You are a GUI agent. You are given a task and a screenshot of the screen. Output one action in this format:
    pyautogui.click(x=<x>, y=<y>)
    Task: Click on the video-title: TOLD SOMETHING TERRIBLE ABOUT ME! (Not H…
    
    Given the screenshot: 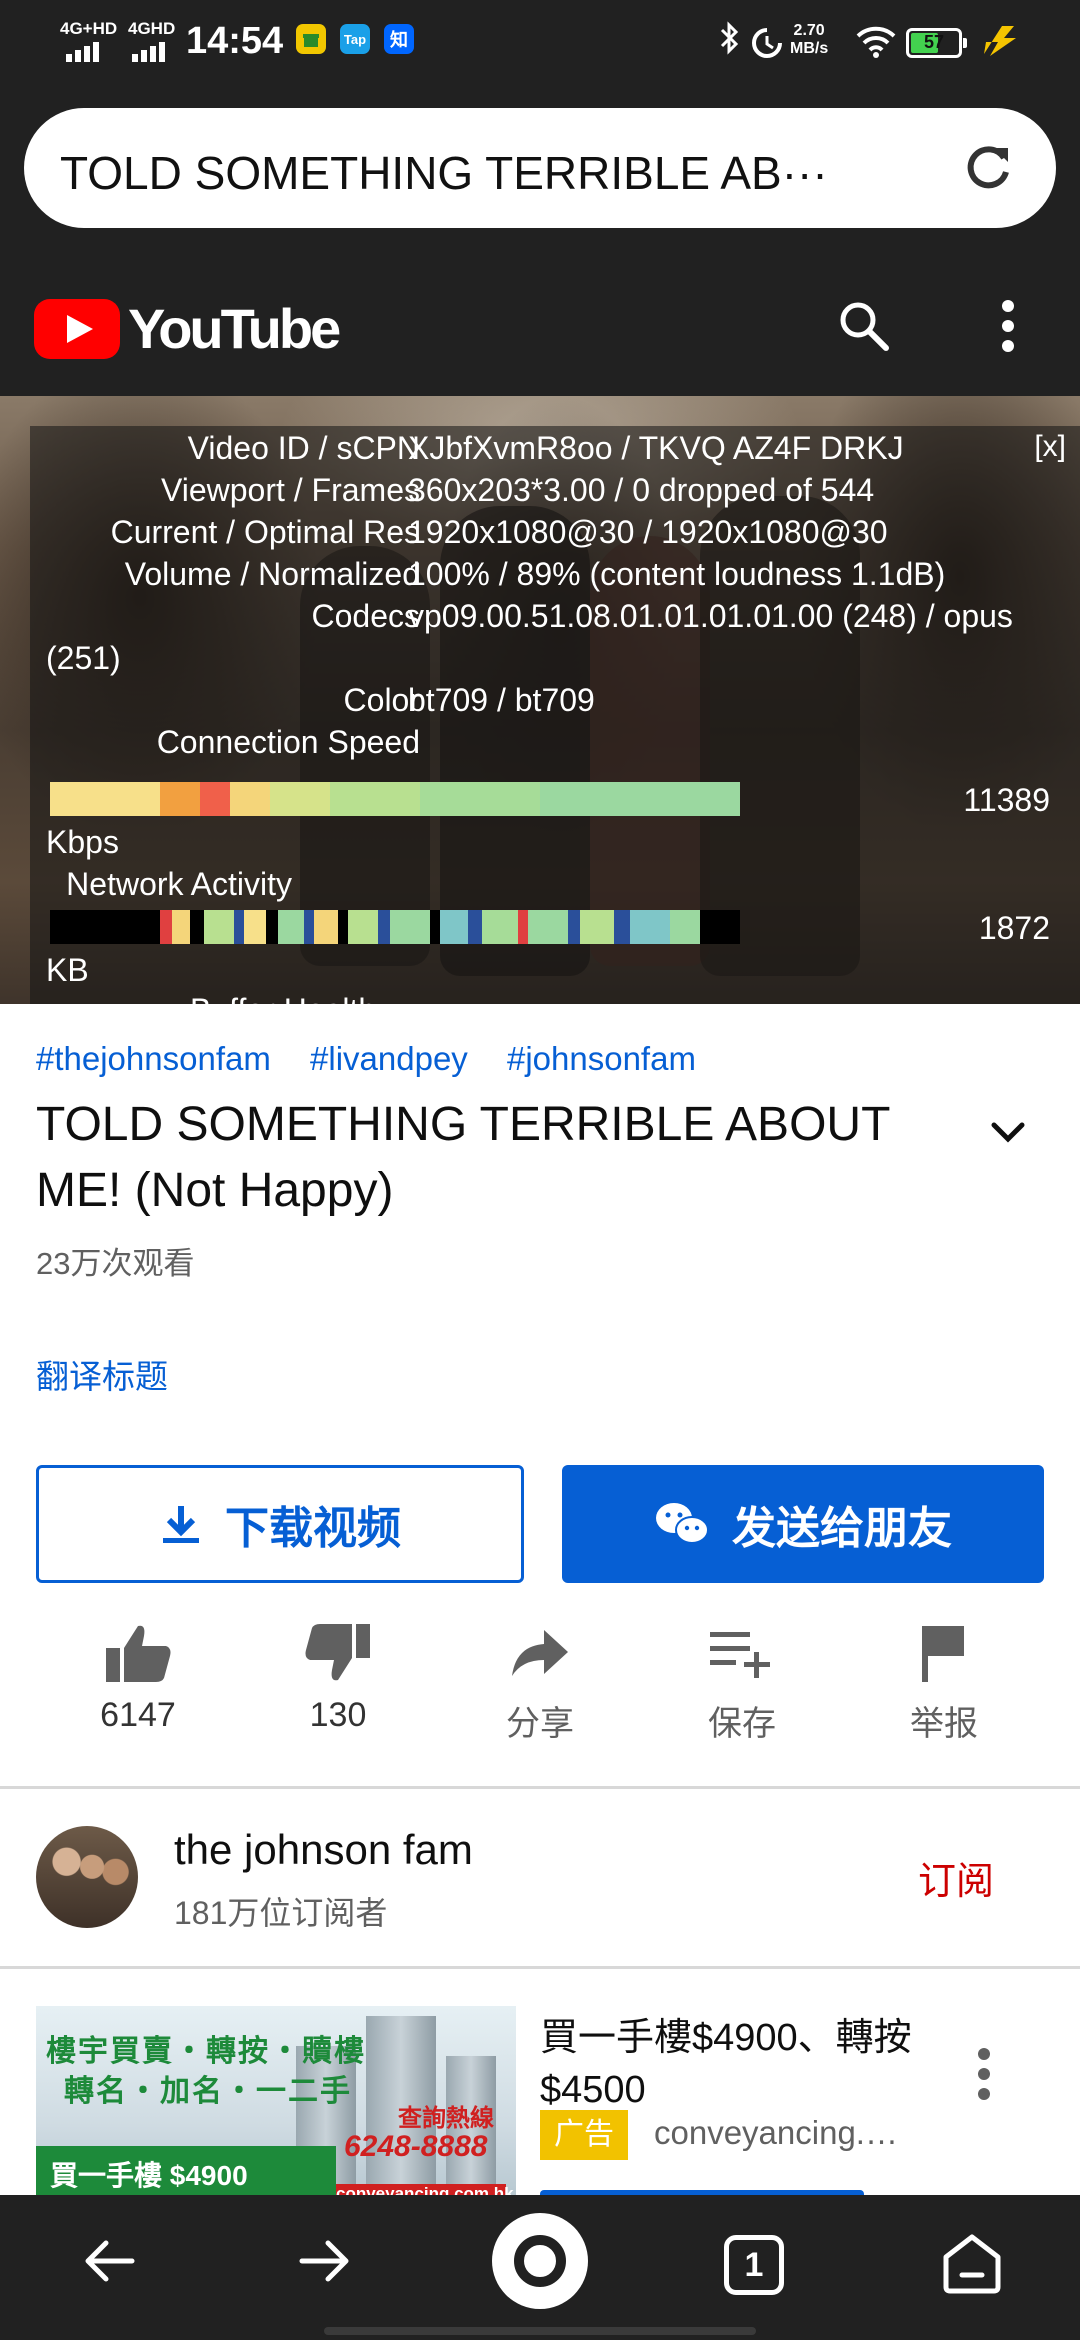 What is the action you would take?
    pyautogui.click(x=463, y=1157)
    